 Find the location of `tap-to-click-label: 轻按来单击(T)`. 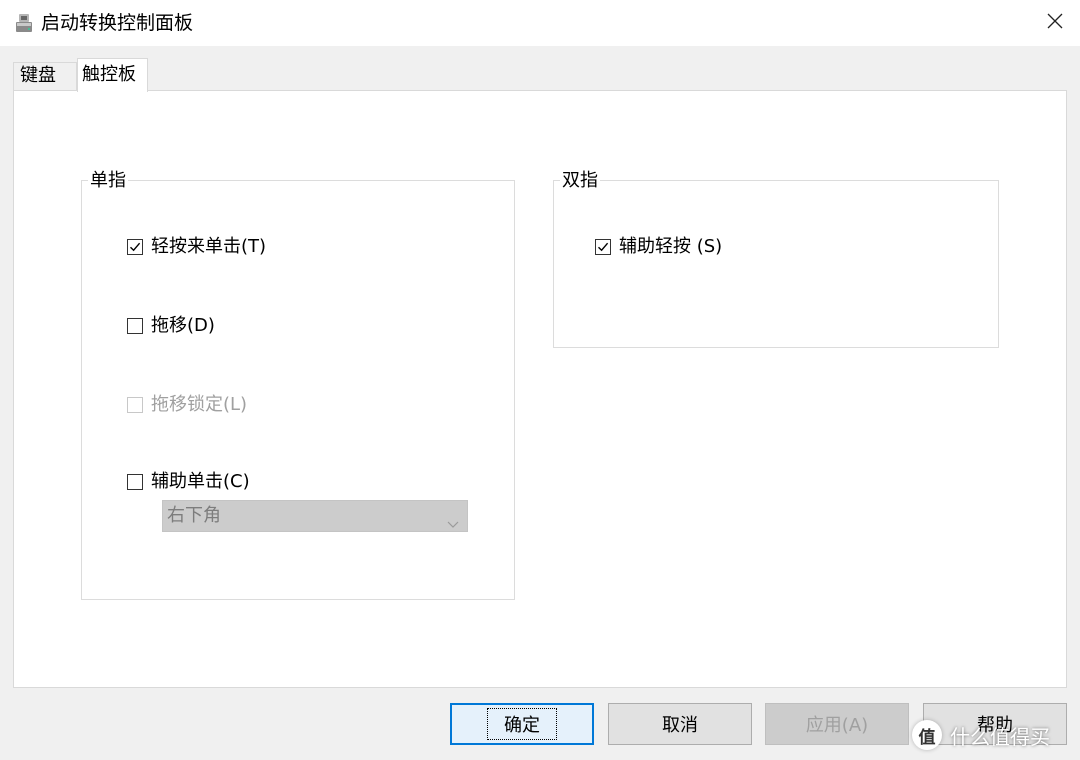

tap-to-click-label: 轻按来单击(T) is located at coordinates (209, 246).